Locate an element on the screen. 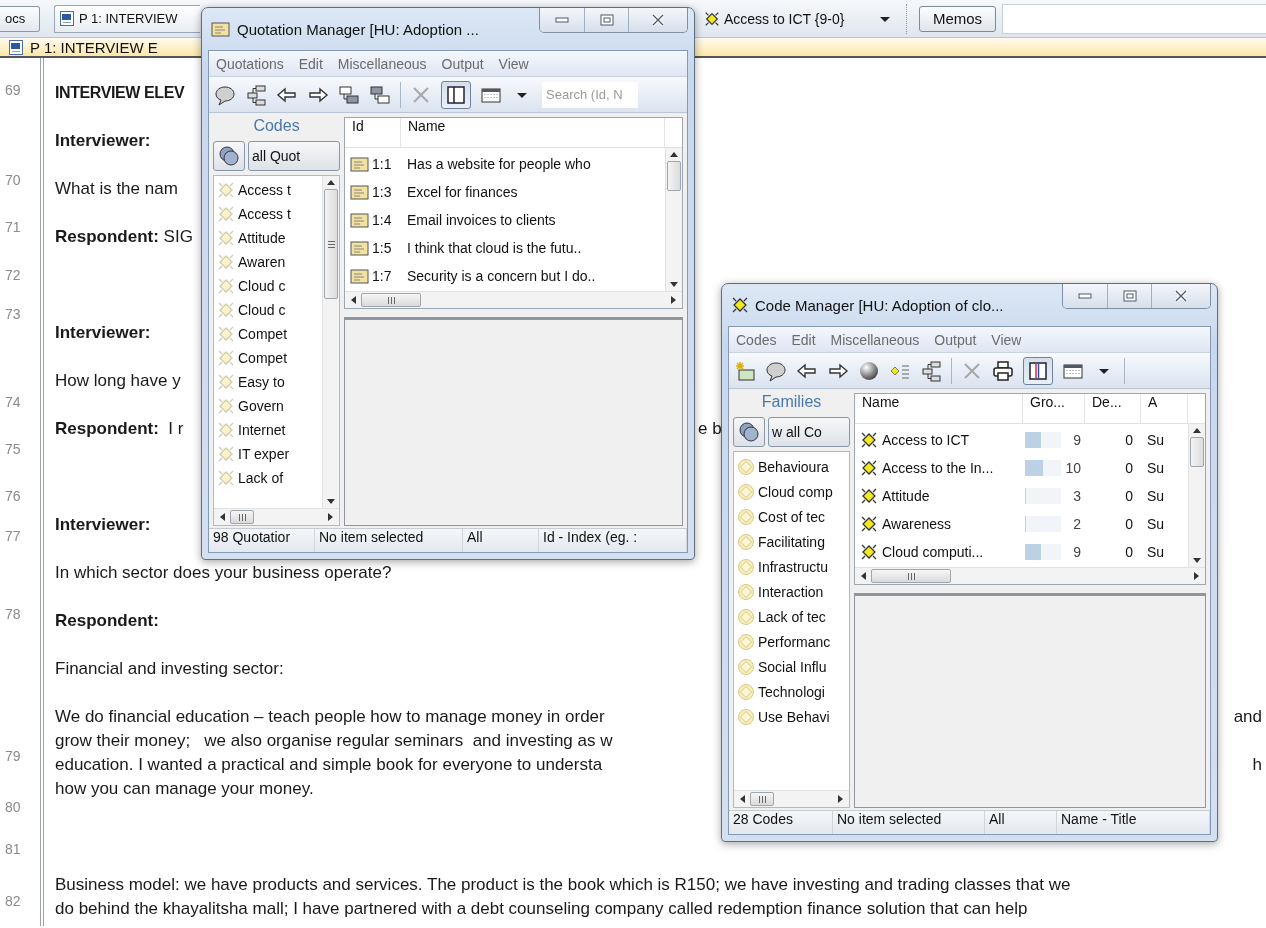  family-list-item: Use Behavi is located at coordinates (791, 716).